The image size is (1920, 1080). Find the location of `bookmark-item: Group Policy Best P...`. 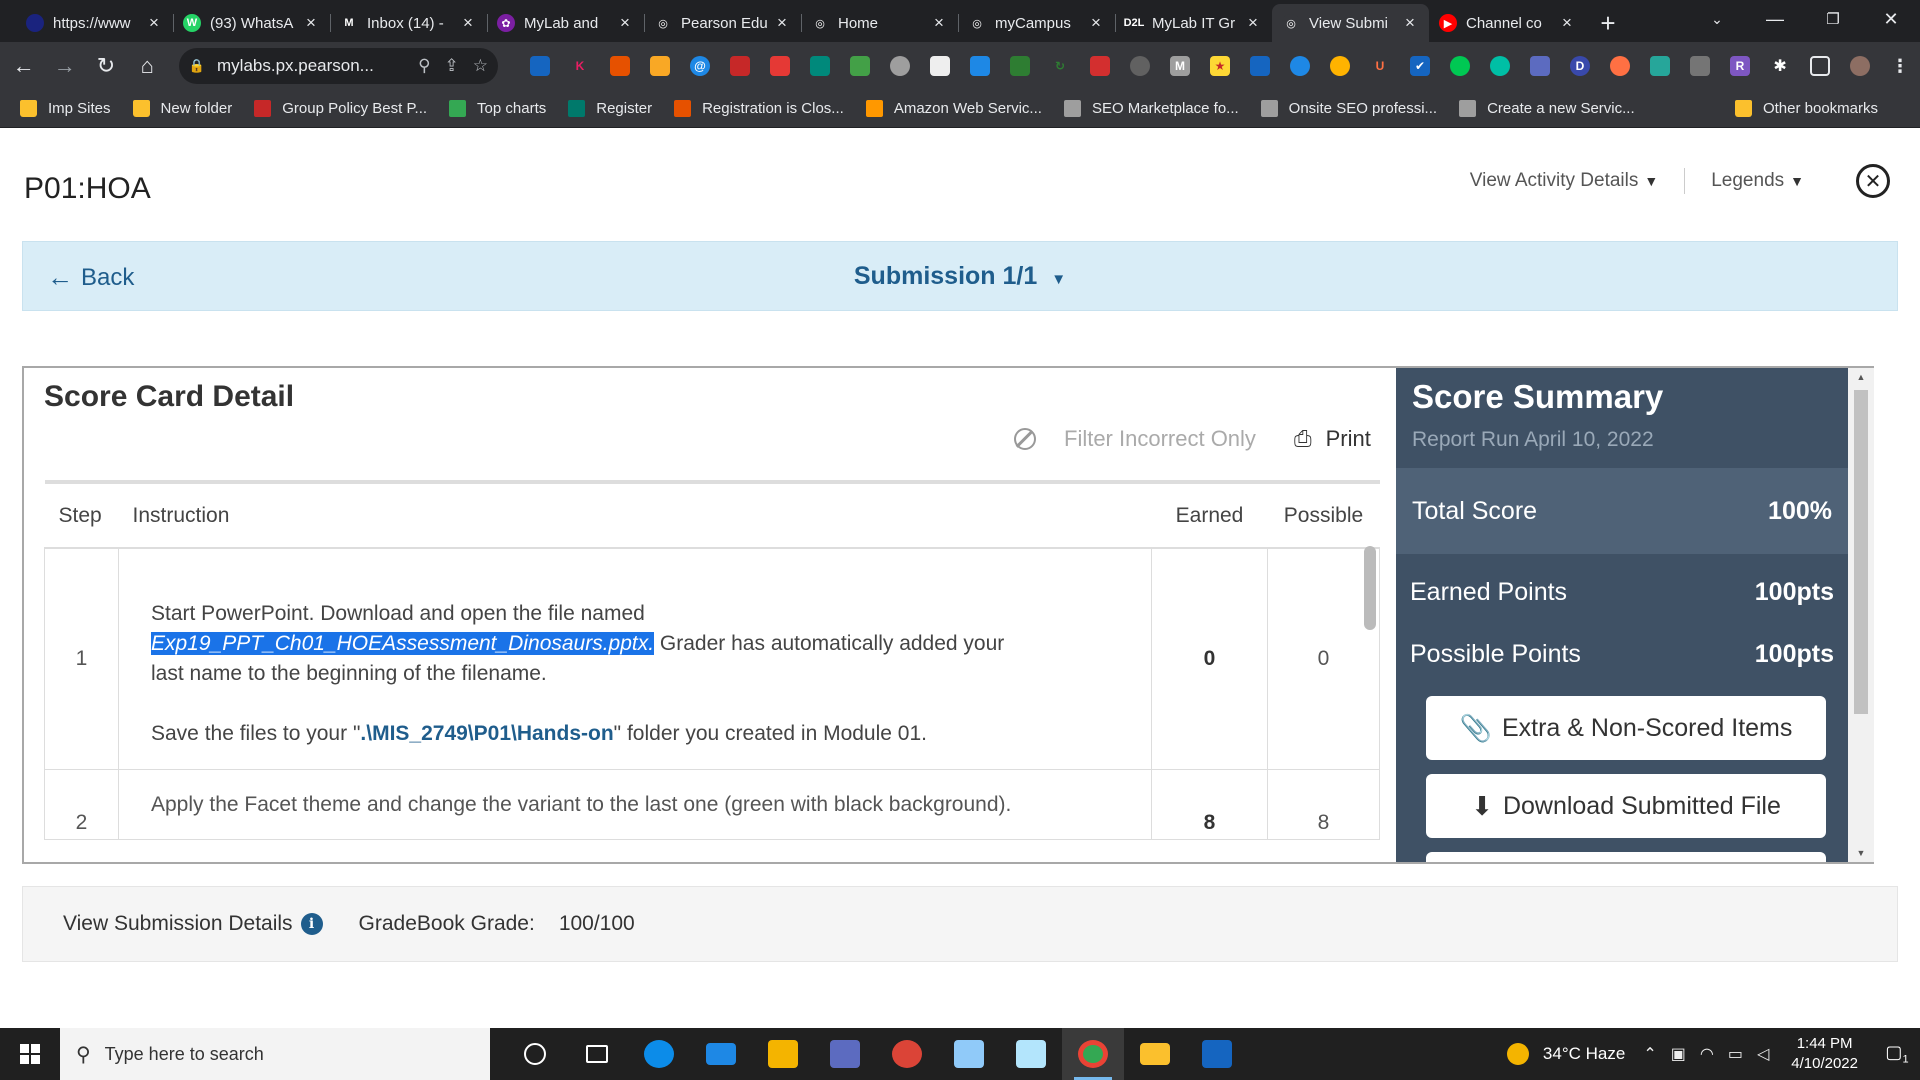

bookmark-item: Group Policy Best P... is located at coordinates (340, 108).